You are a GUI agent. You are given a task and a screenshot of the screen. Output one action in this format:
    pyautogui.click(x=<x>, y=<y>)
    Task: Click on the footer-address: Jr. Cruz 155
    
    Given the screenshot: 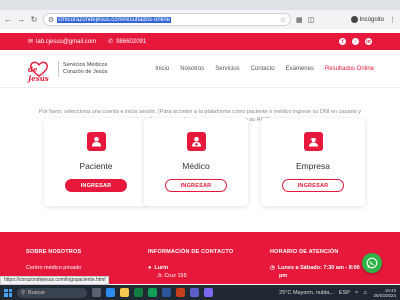 What is the action you would take?
    pyautogui.click(x=172, y=276)
    